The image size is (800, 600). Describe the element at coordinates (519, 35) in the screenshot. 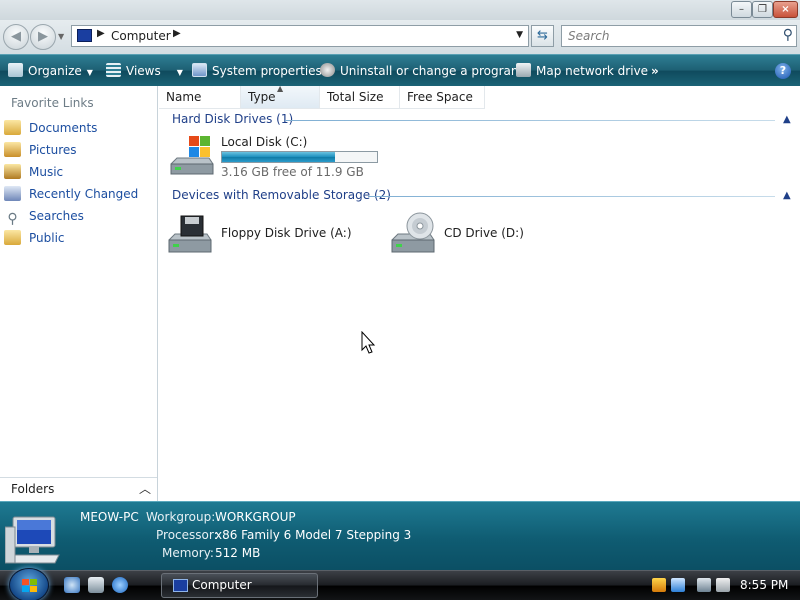

I see `address-dropdown-icon: ▼` at that location.